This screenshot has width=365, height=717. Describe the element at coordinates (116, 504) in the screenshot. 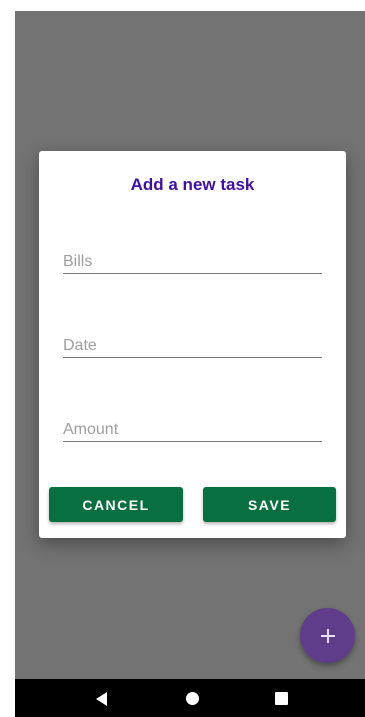

I see `cancel-button: CANCEL` at that location.